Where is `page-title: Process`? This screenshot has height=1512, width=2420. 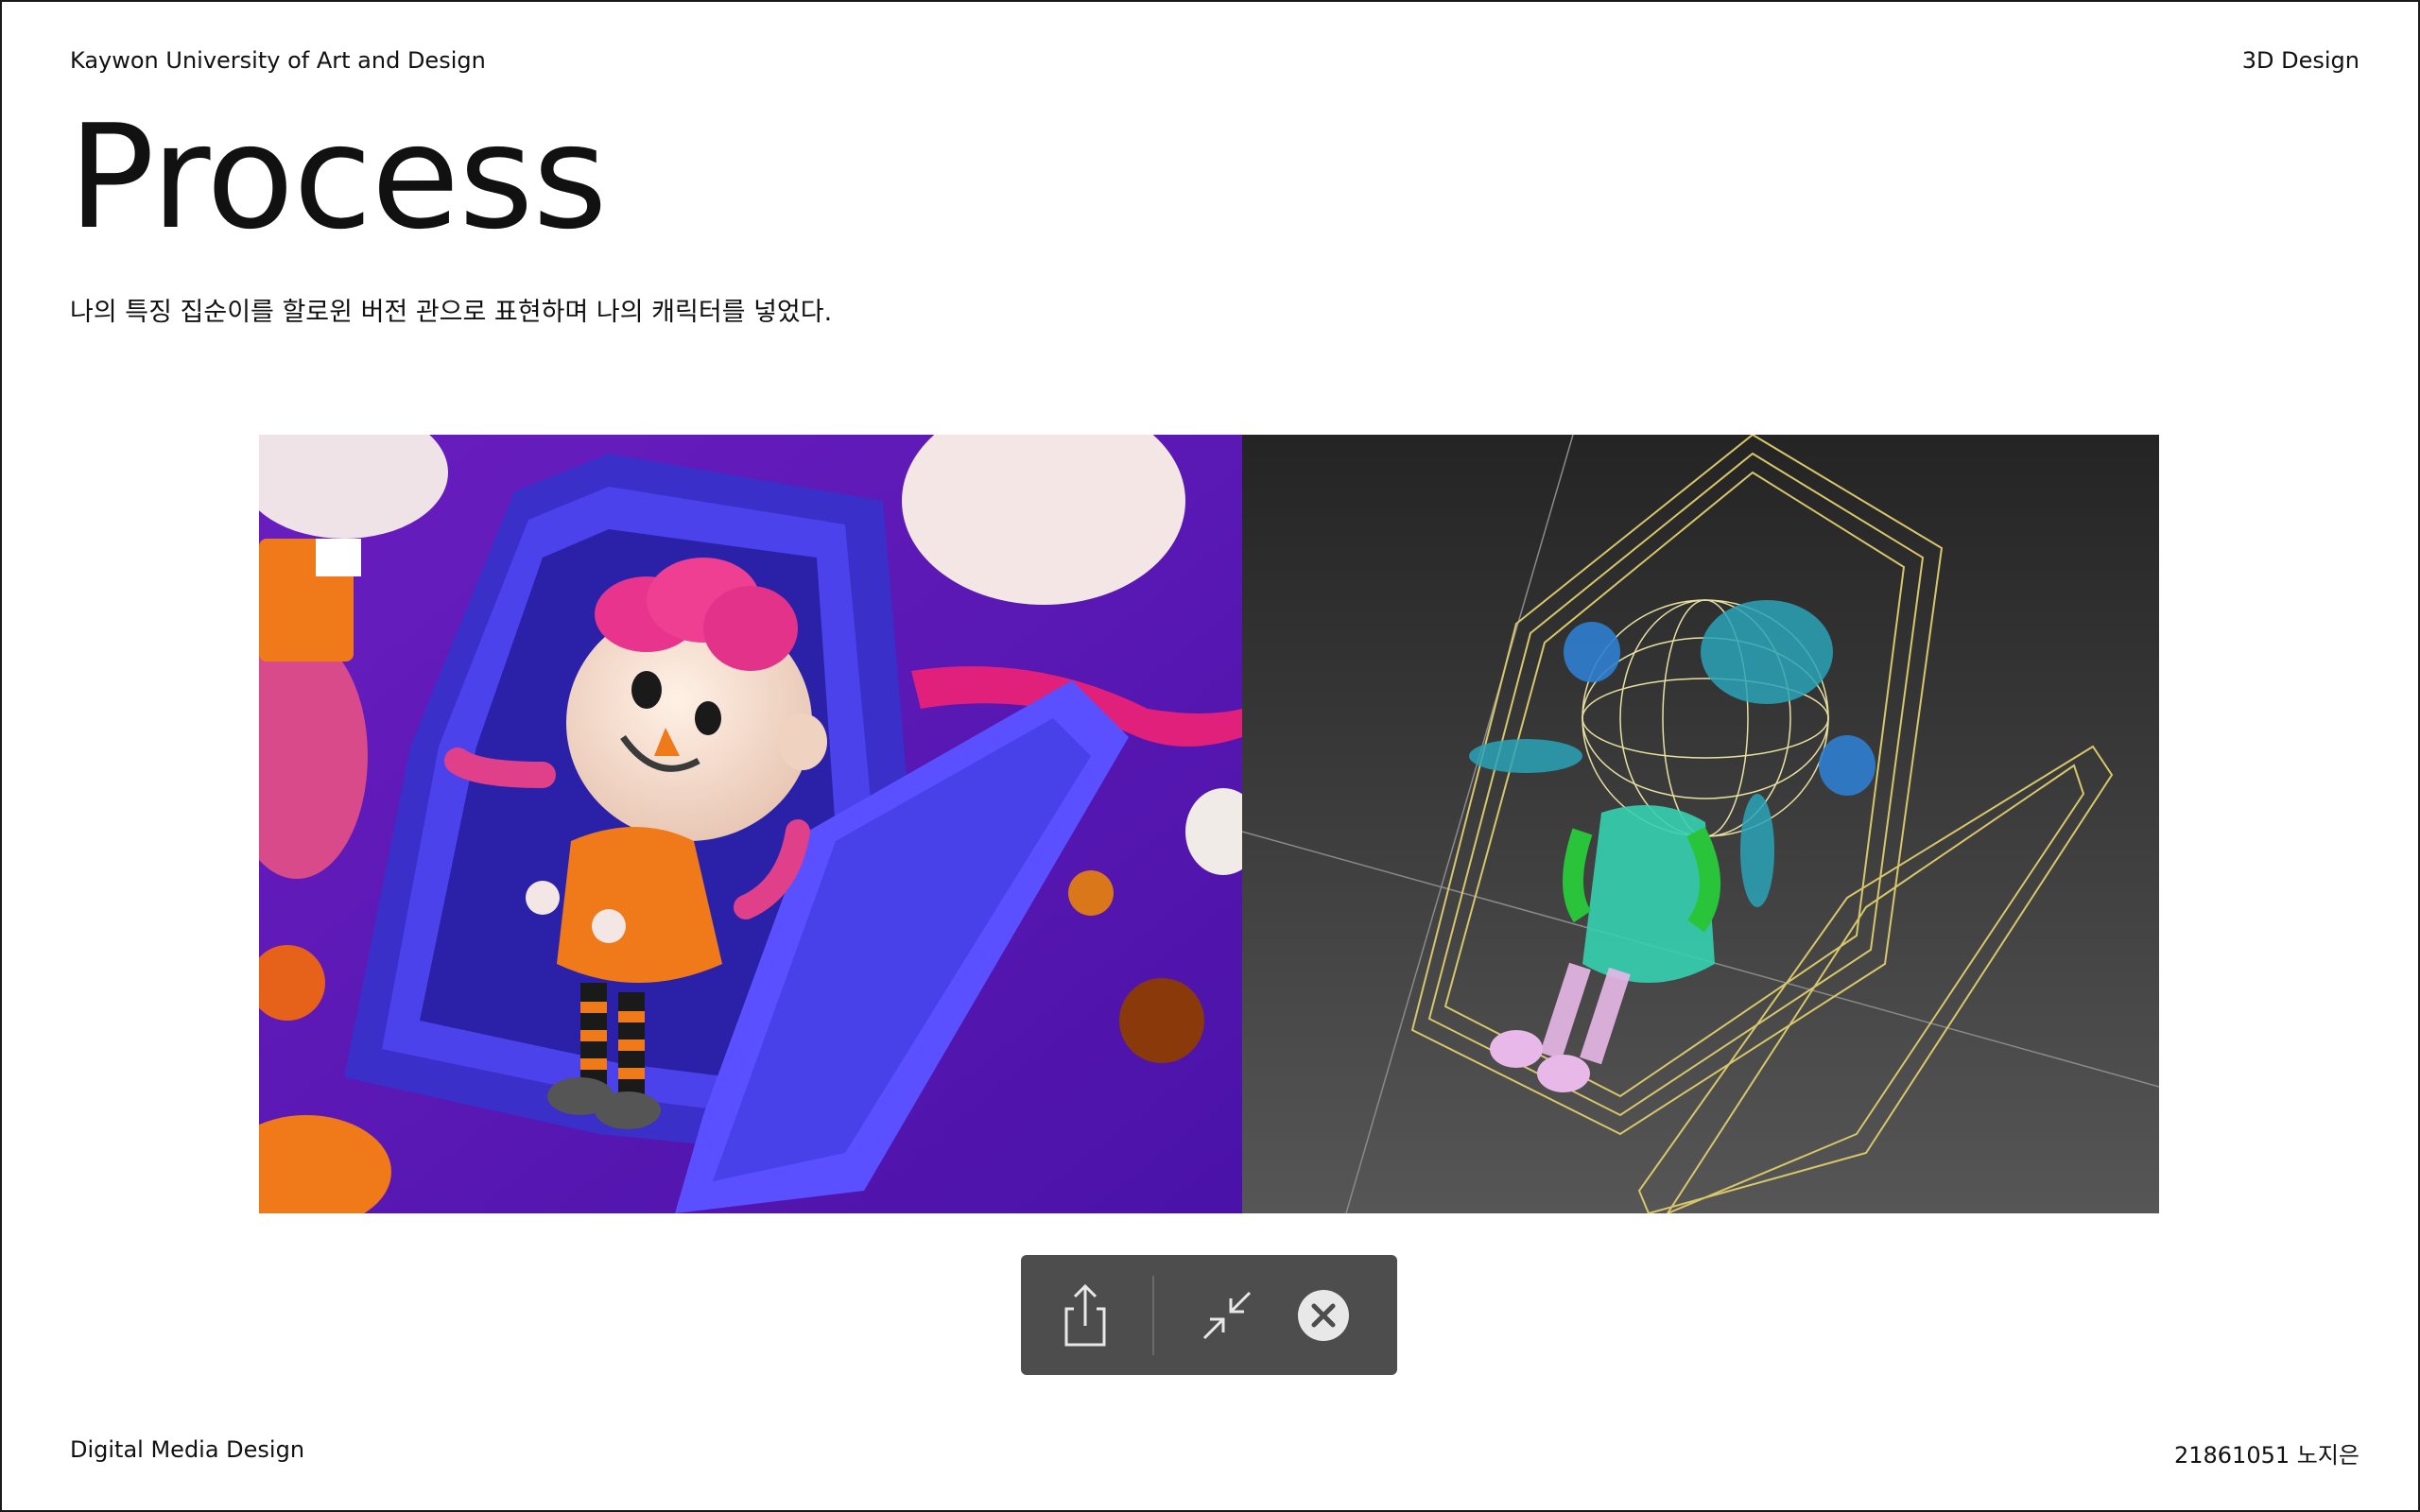 page-title: Process is located at coordinates (338, 177).